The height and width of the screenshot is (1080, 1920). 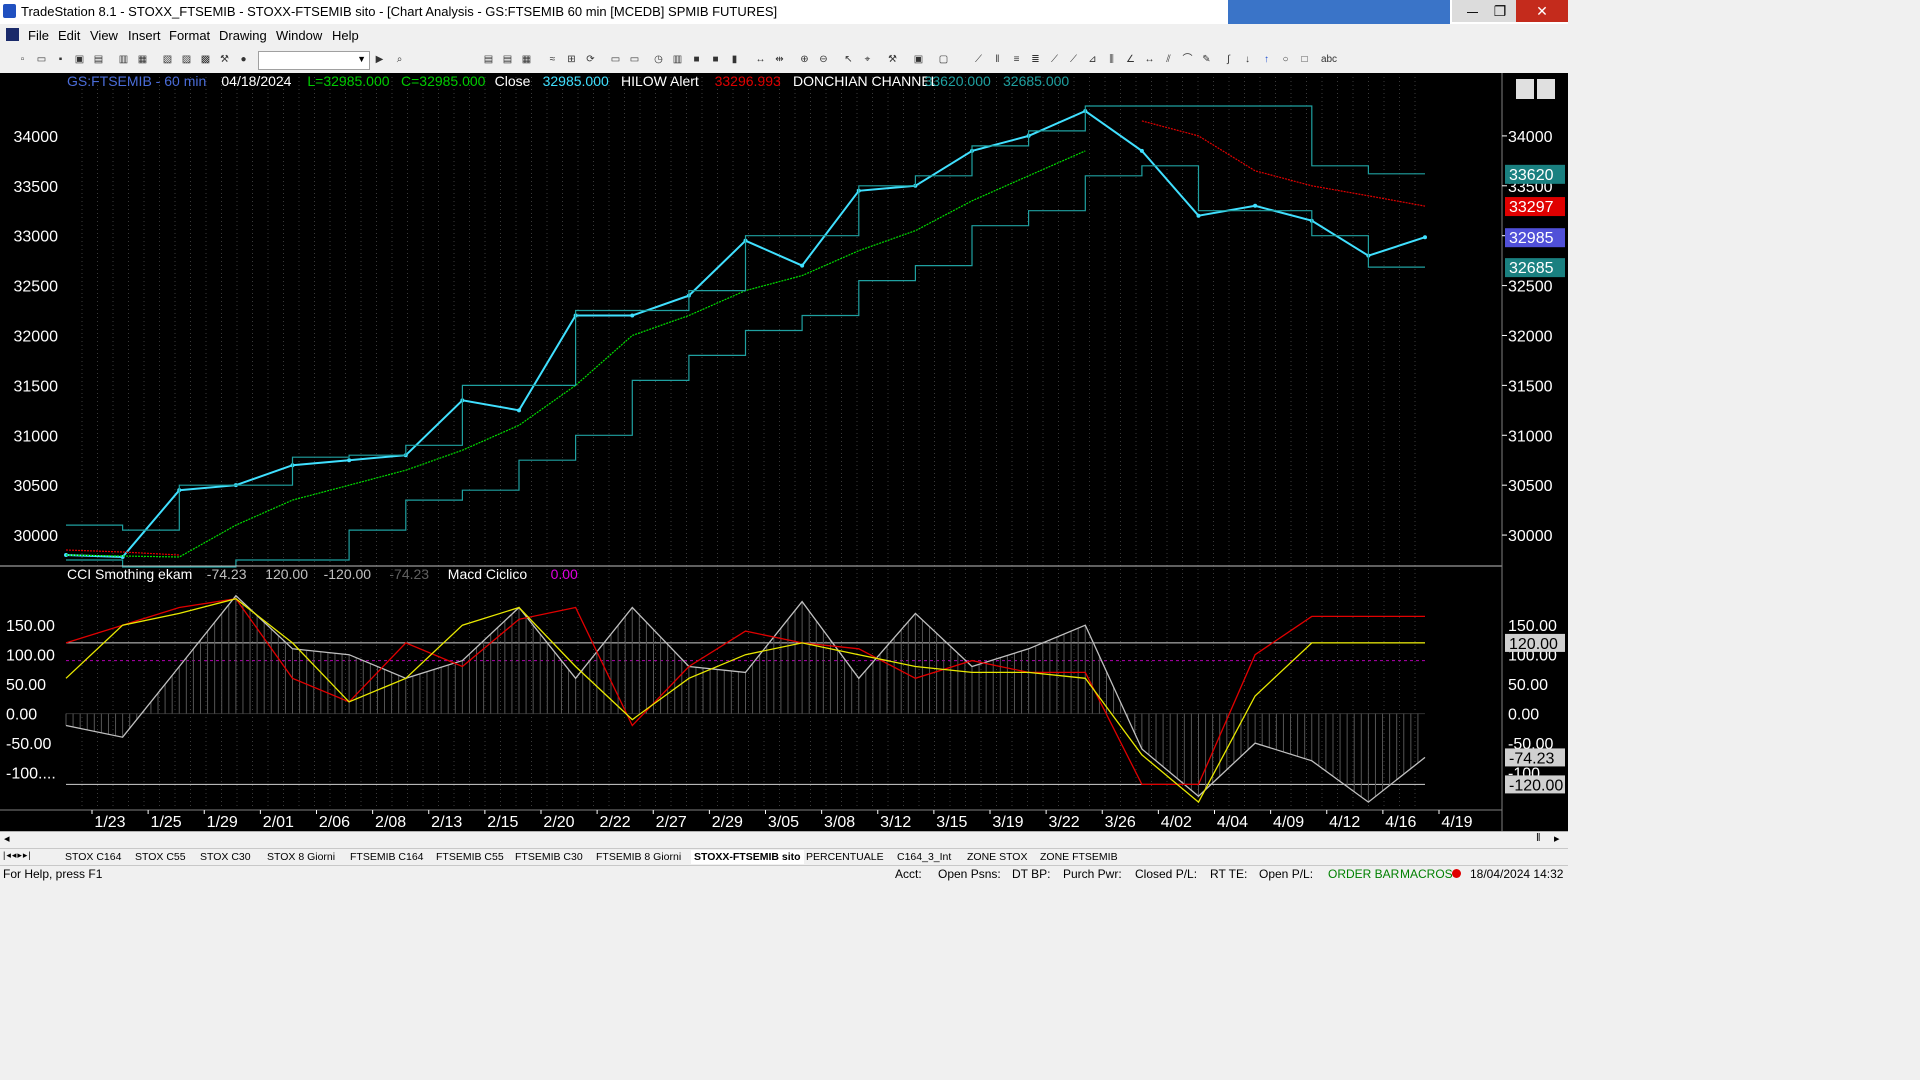 I want to click on symbol-dropdown: ▼, so click(x=314, y=60).